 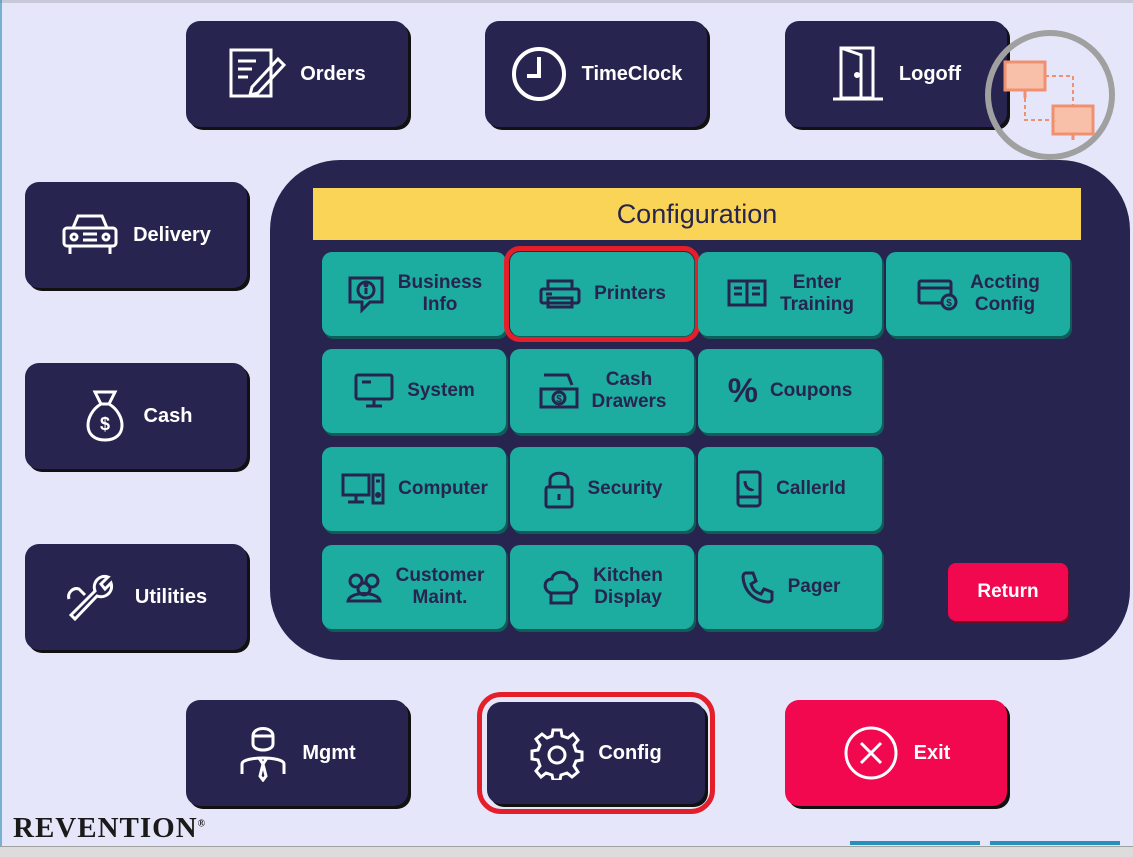 I want to click on tile-enter-training: Enter Training, so click(x=790, y=294).